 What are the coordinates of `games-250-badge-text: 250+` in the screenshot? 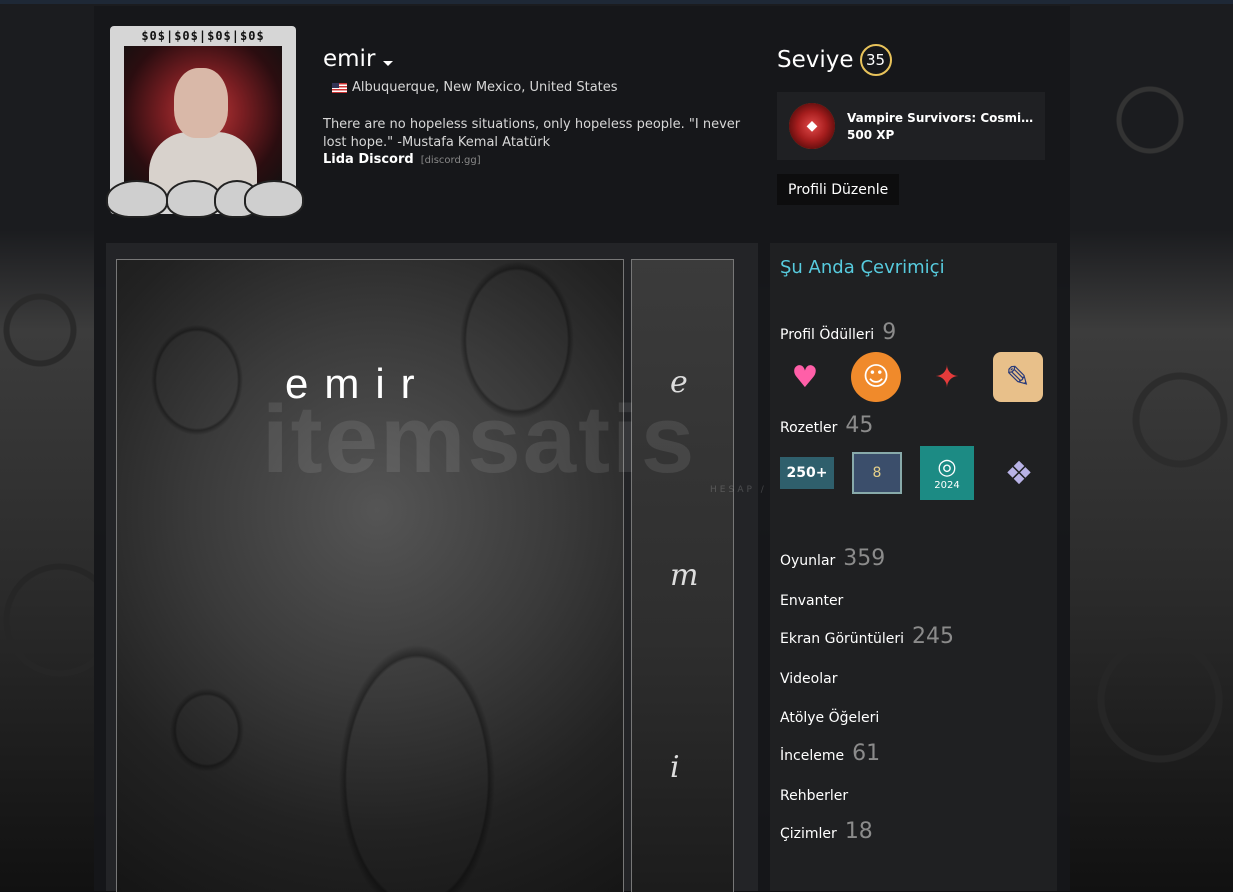 It's located at (807, 473).